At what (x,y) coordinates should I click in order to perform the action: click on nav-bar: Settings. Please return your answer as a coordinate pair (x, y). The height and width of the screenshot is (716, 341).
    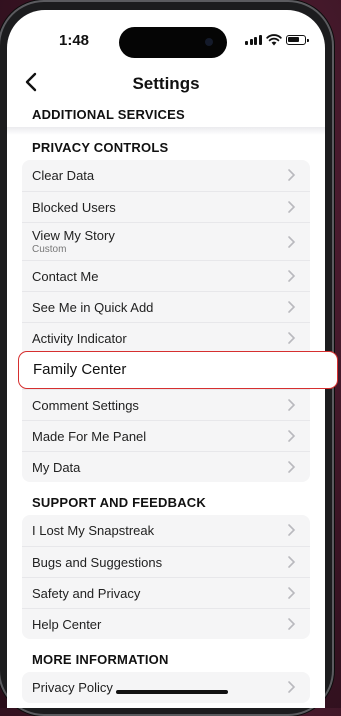
    Looking at the image, I should click on (166, 82).